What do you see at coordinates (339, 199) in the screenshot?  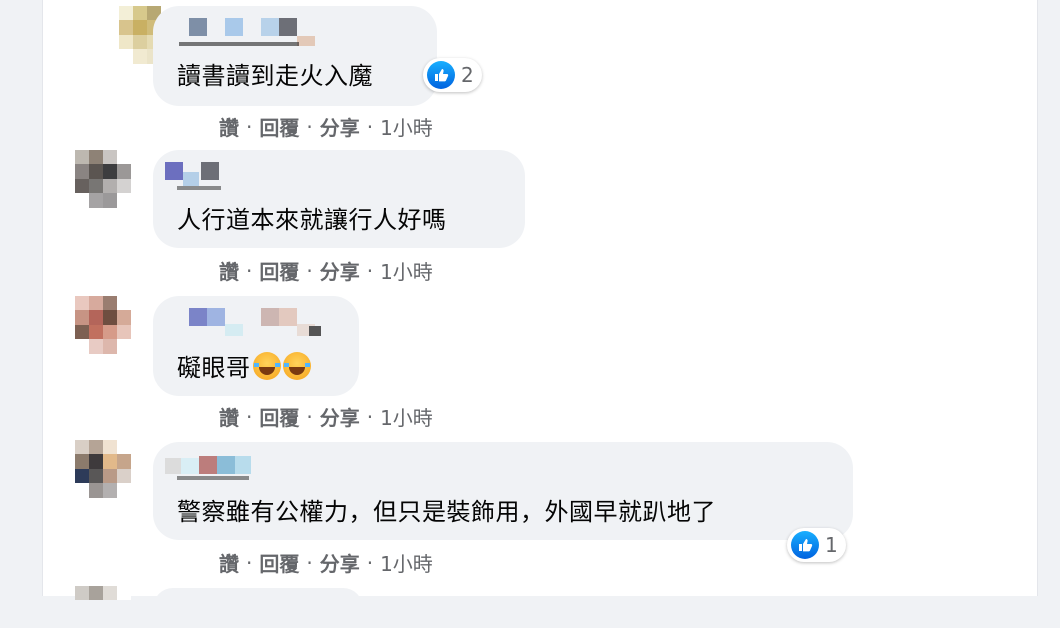 I see `comment-bubble: 人行道本來就讓行人好嗎` at bounding box center [339, 199].